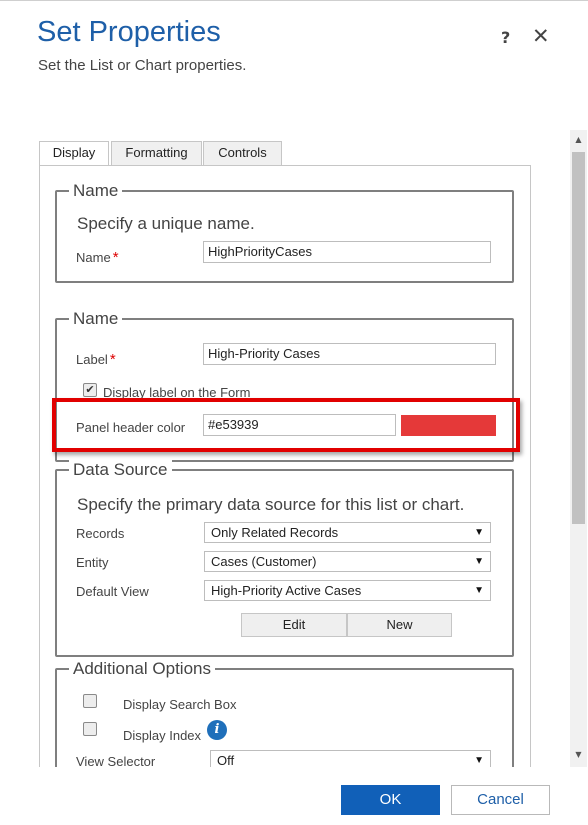  What do you see at coordinates (142, 65) in the screenshot?
I see `dialog-subtitle: Set the List or Chart properties.` at bounding box center [142, 65].